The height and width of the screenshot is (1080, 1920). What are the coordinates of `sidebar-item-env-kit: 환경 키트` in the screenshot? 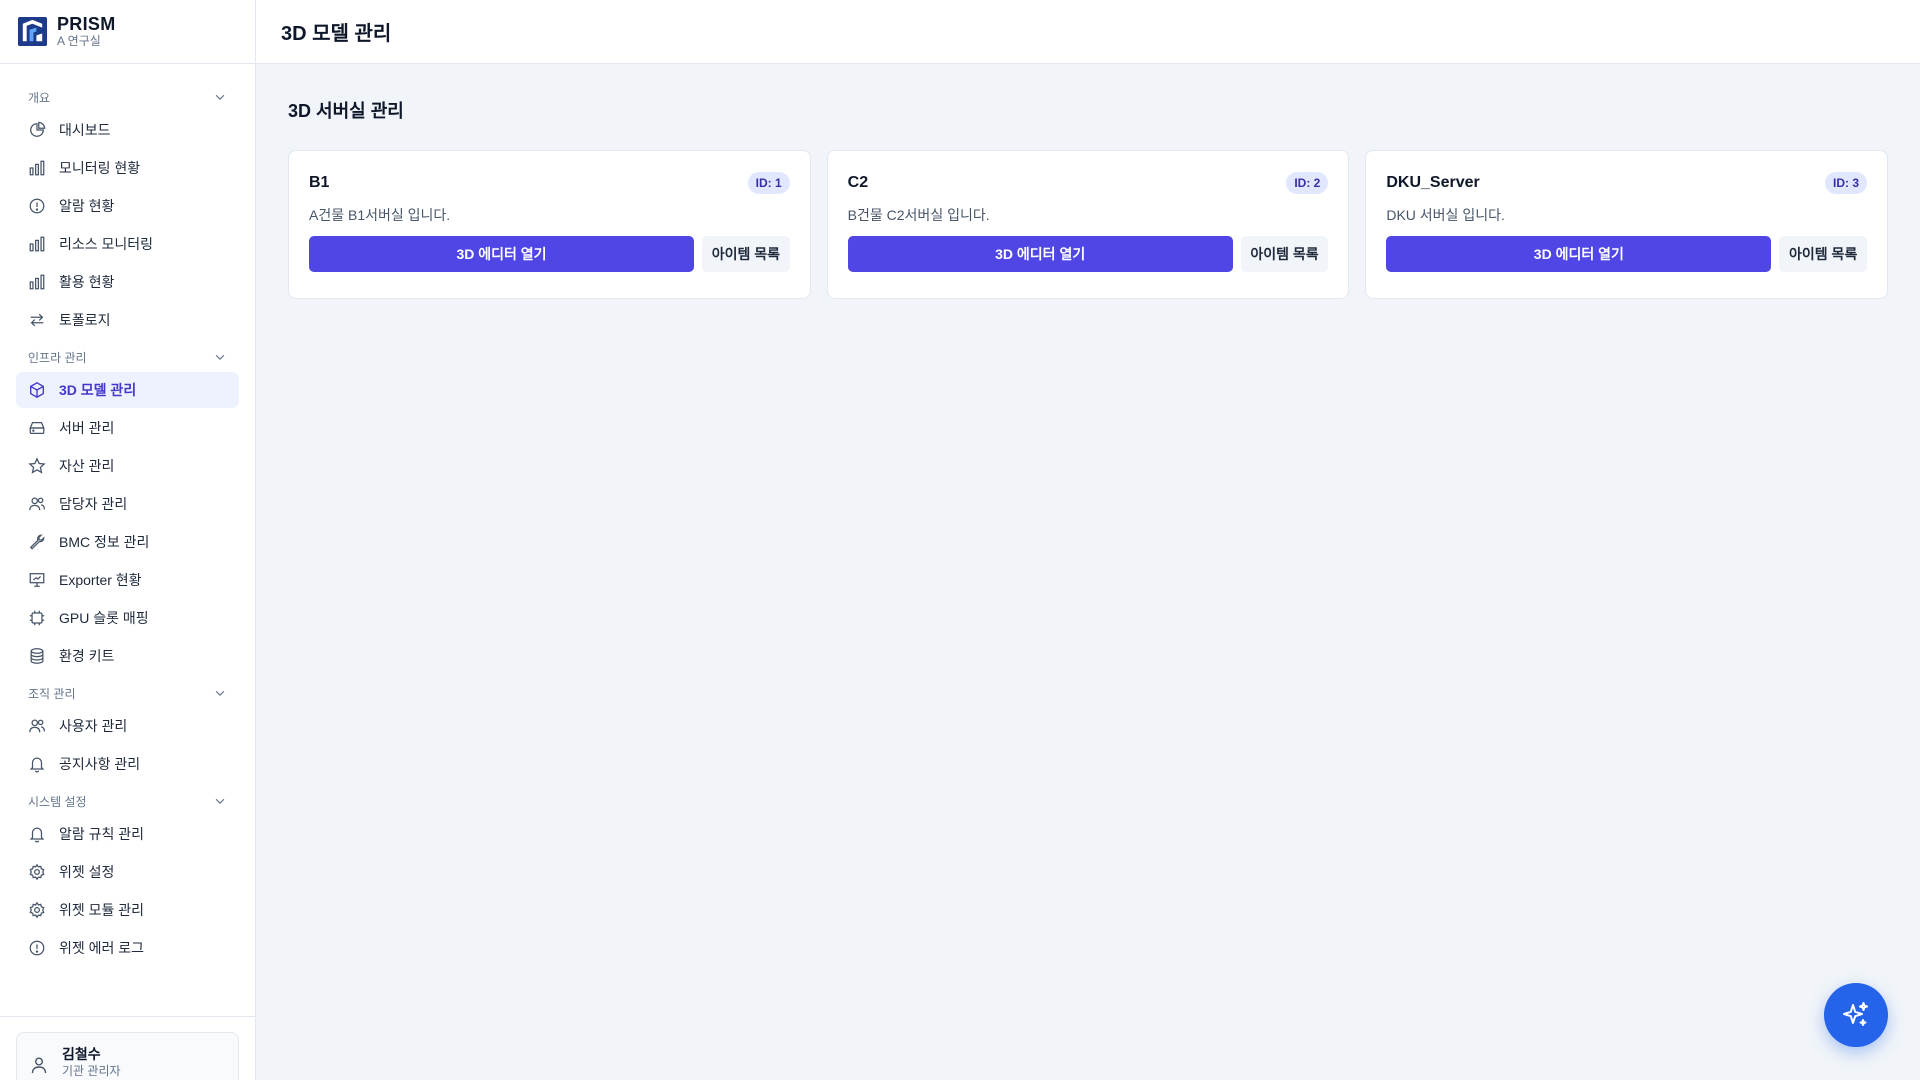 It's located at (127, 656).